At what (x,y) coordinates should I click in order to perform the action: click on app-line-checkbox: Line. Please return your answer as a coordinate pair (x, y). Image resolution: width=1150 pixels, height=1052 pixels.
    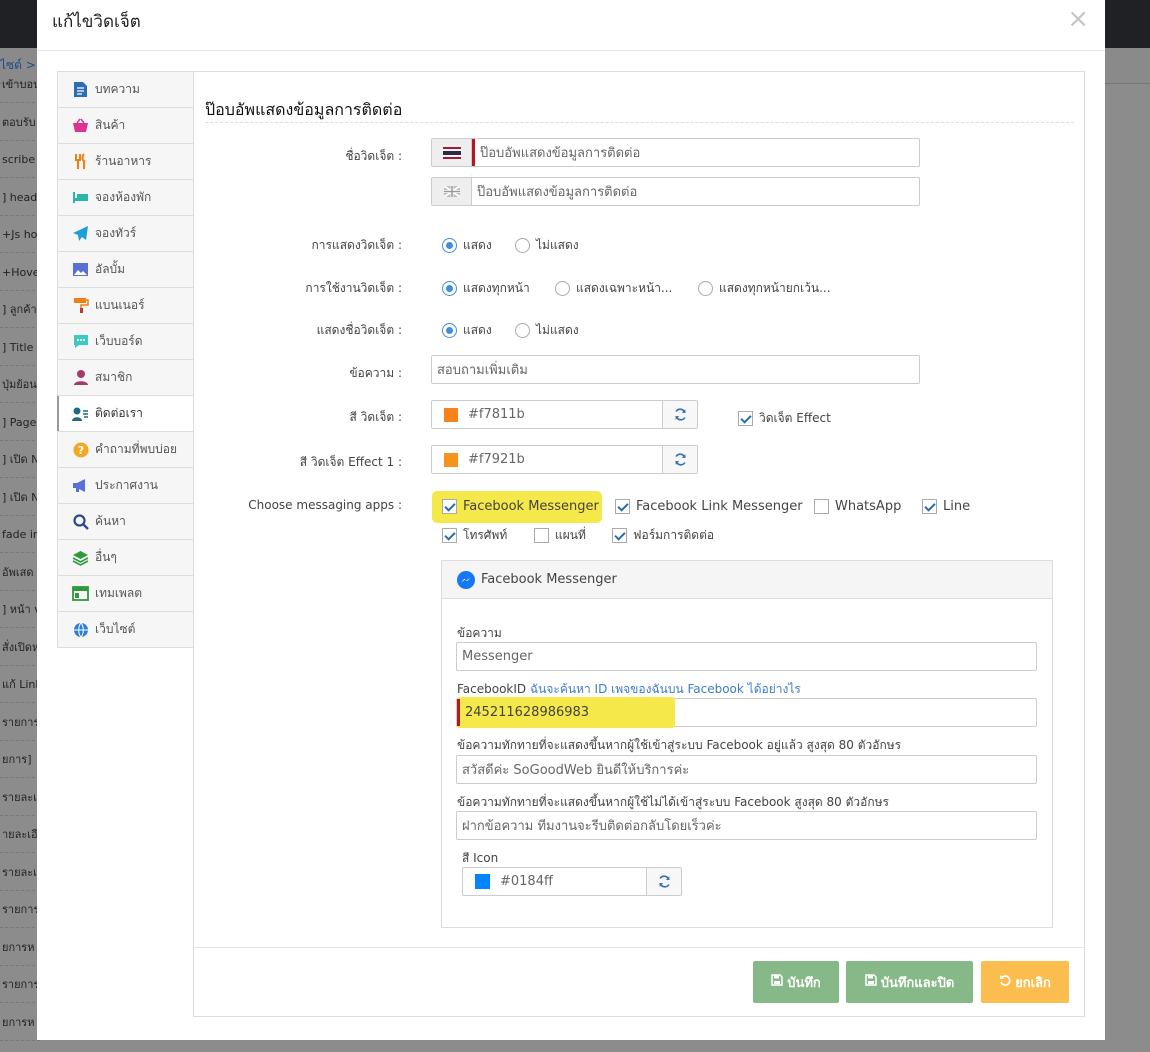
    Looking at the image, I should click on (946, 506).